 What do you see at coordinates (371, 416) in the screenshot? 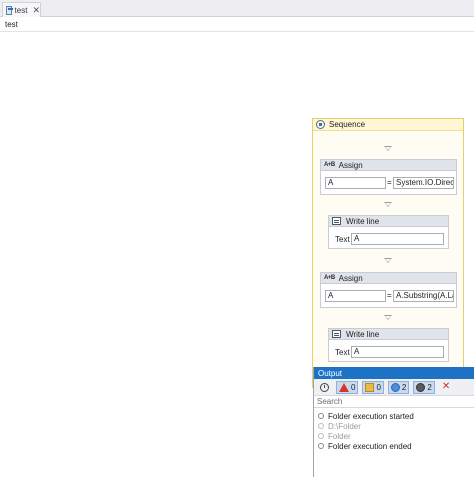
I see `log-entry-text: Folder execution started` at bounding box center [371, 416].